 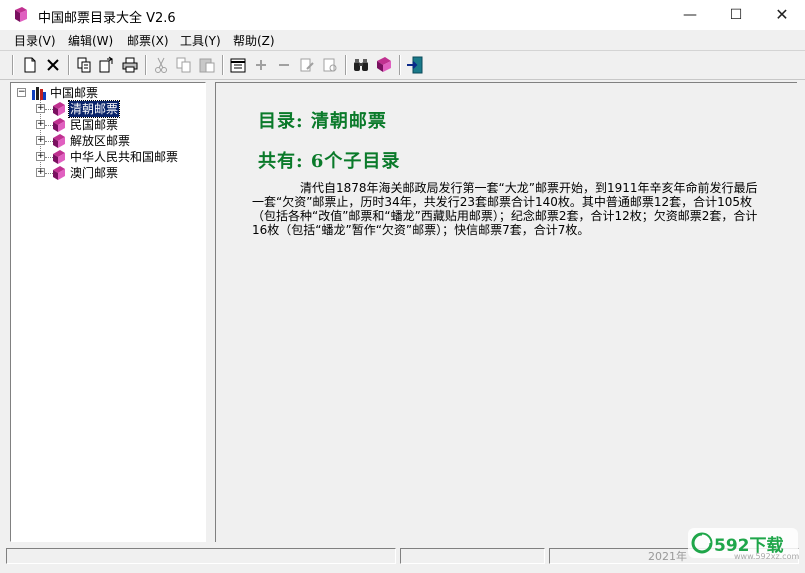 What do you see at coordinates (284, 65) in the screenshot?
I see `remove-icon` at bounding box center [284, 65].